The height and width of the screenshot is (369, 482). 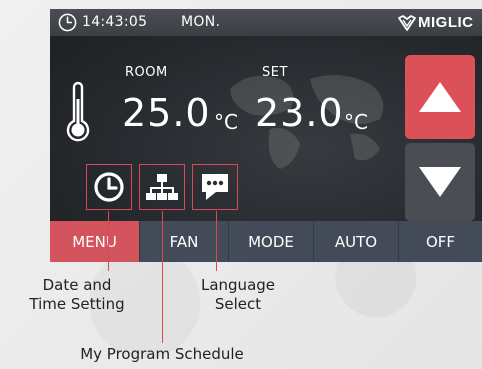 What do you see at coordinates (108, 241) in the screenshot?
I see `callout-line-date-time` at bounding box center [108, 241].